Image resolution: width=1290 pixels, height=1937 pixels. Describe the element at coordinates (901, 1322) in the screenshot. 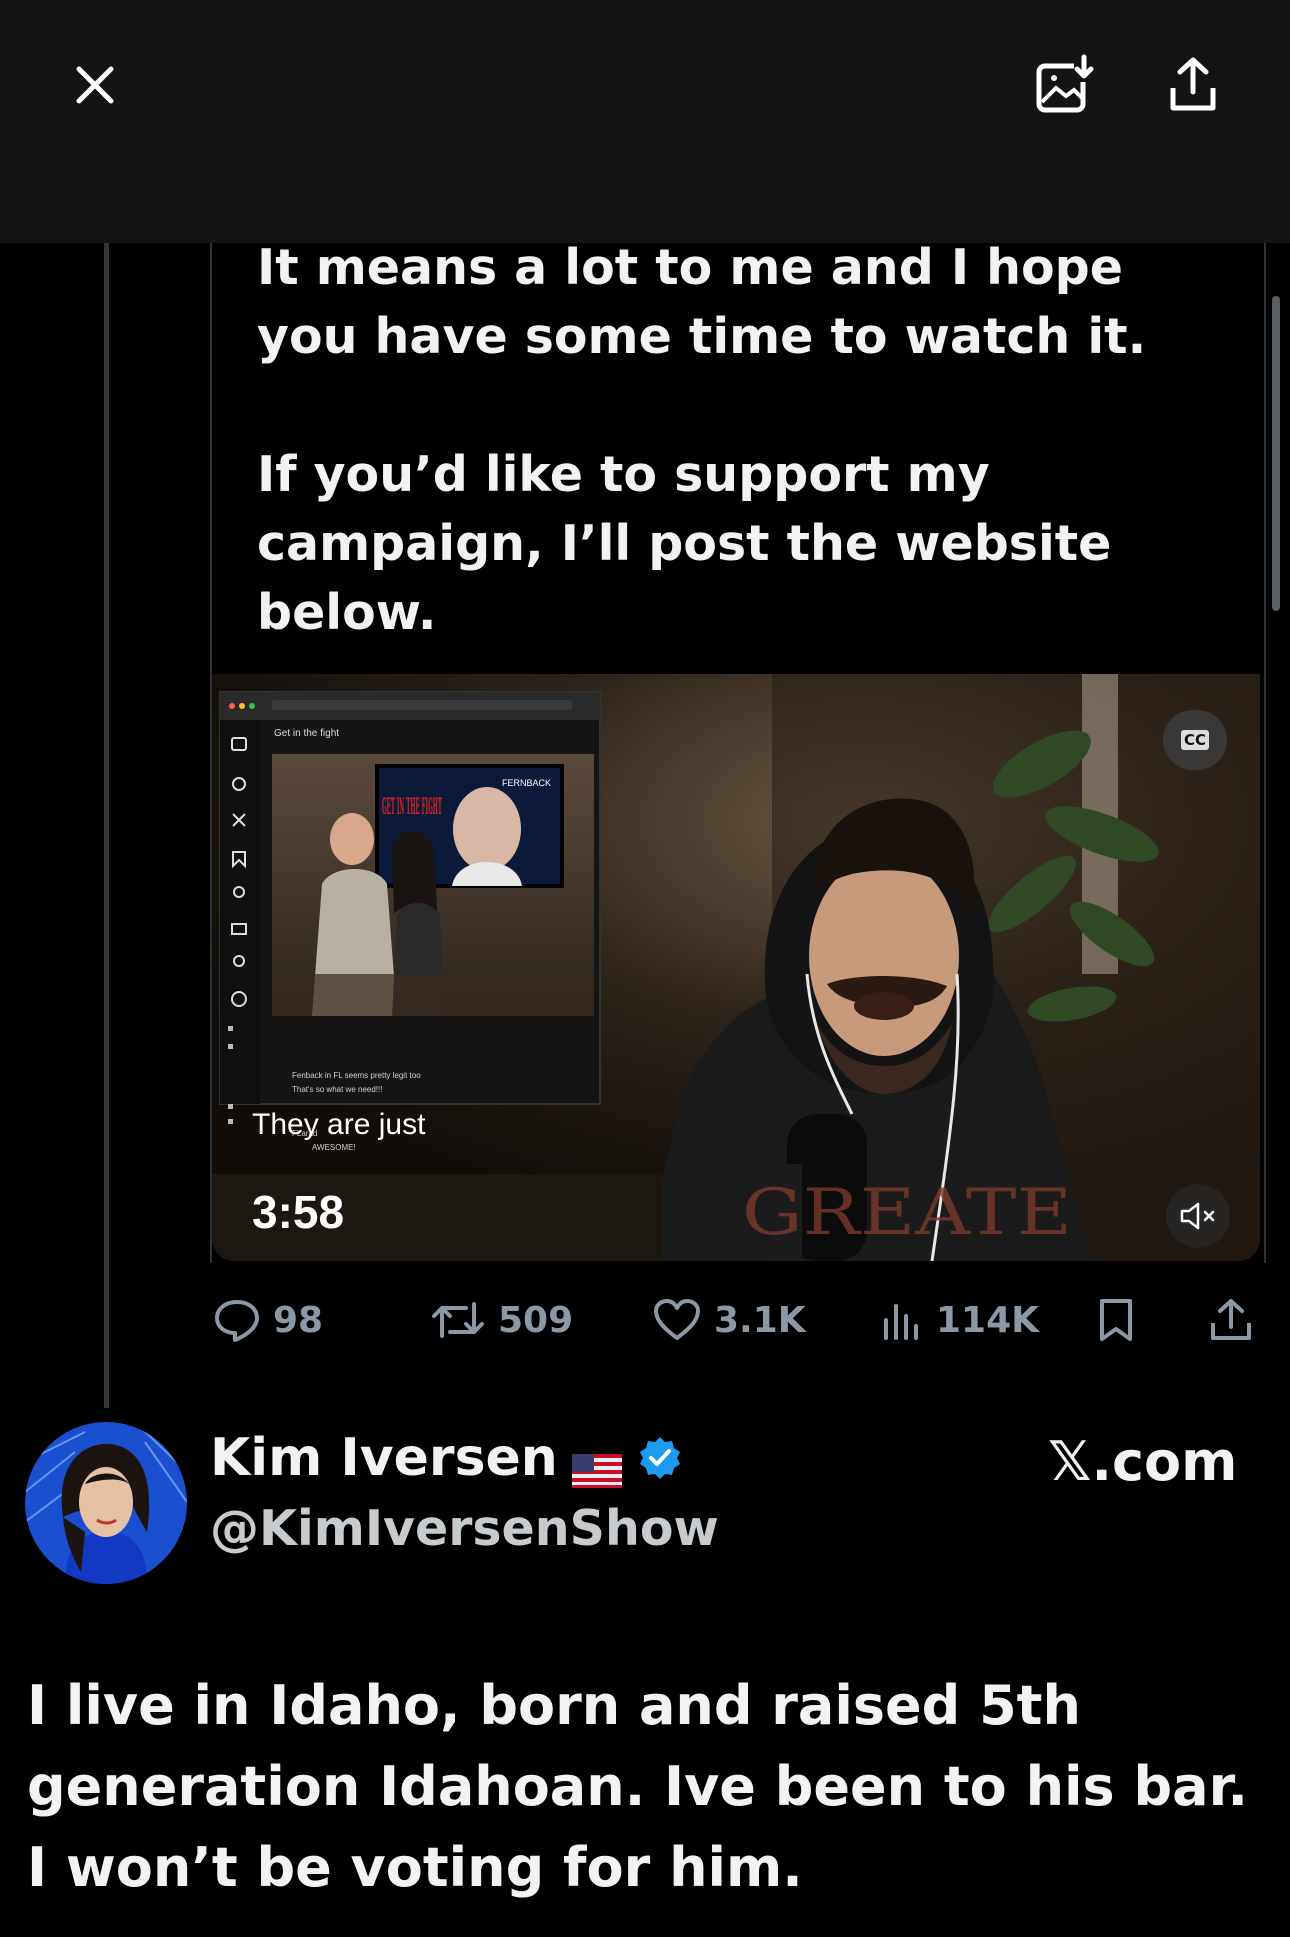

I see `views-icon` at that location.